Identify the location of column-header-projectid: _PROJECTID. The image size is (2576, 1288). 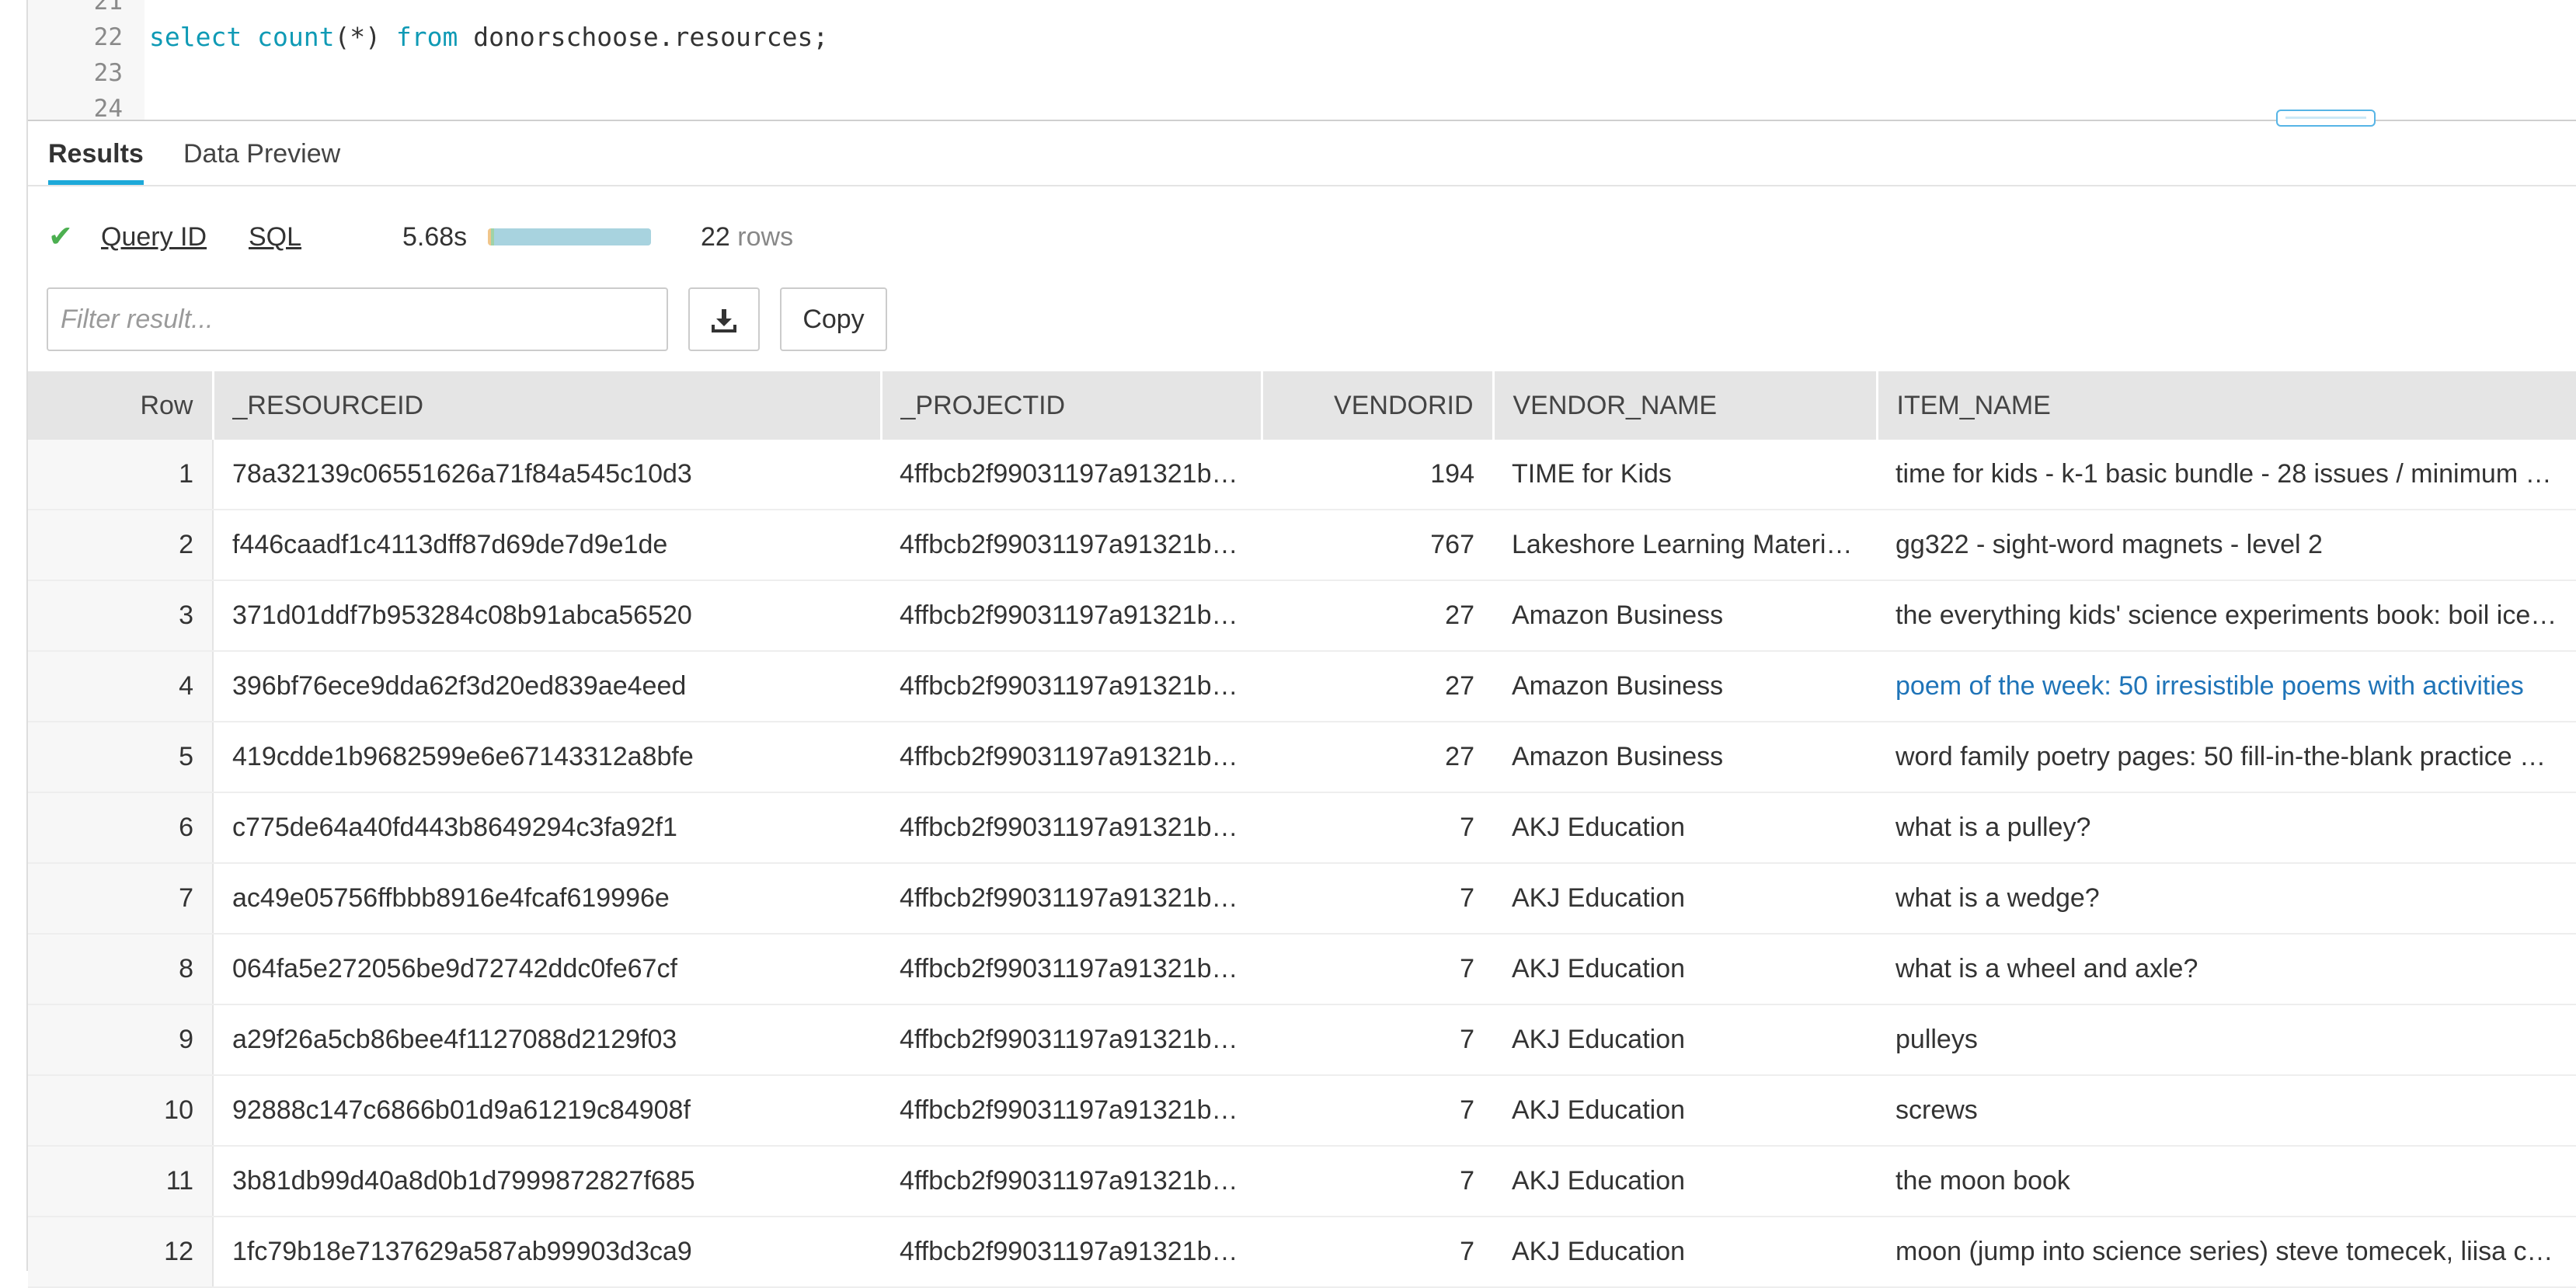
(1072, 406).